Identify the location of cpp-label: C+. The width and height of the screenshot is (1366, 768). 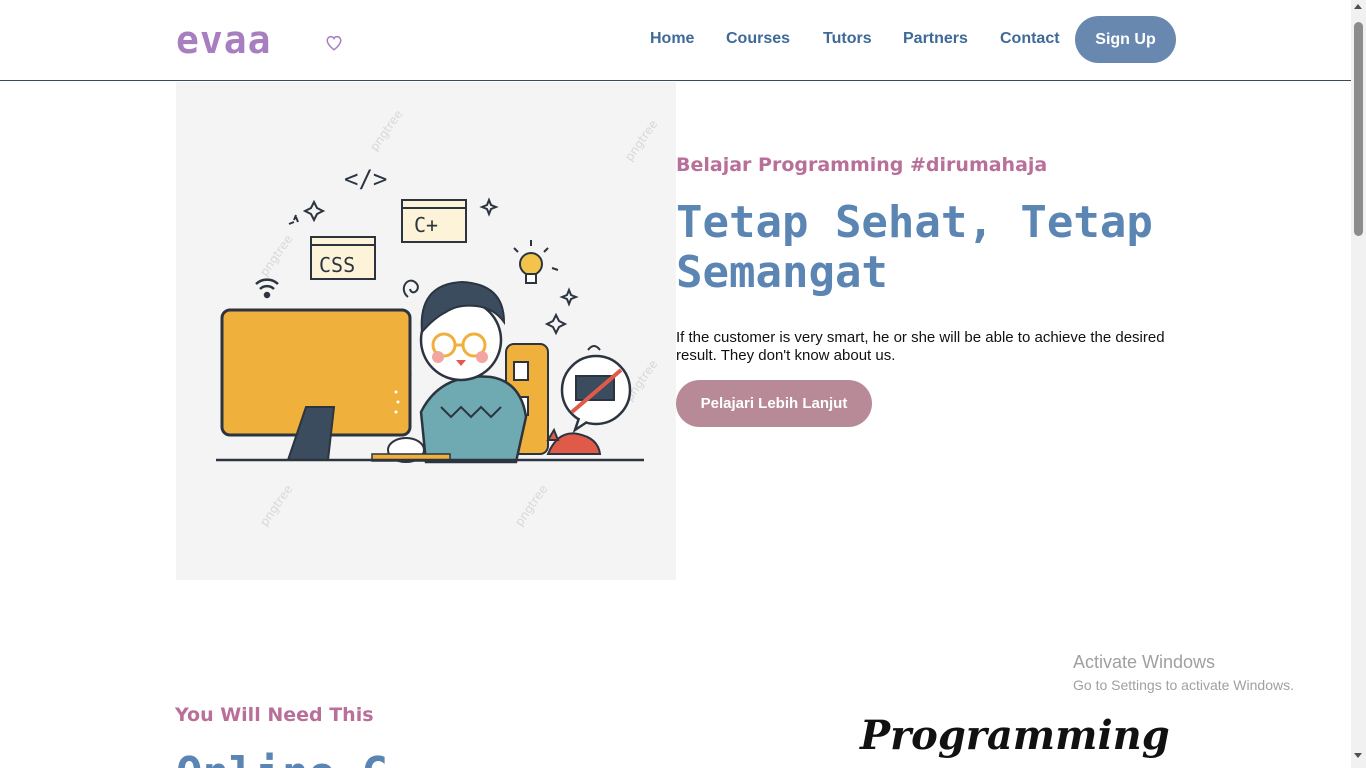
(426, 225).